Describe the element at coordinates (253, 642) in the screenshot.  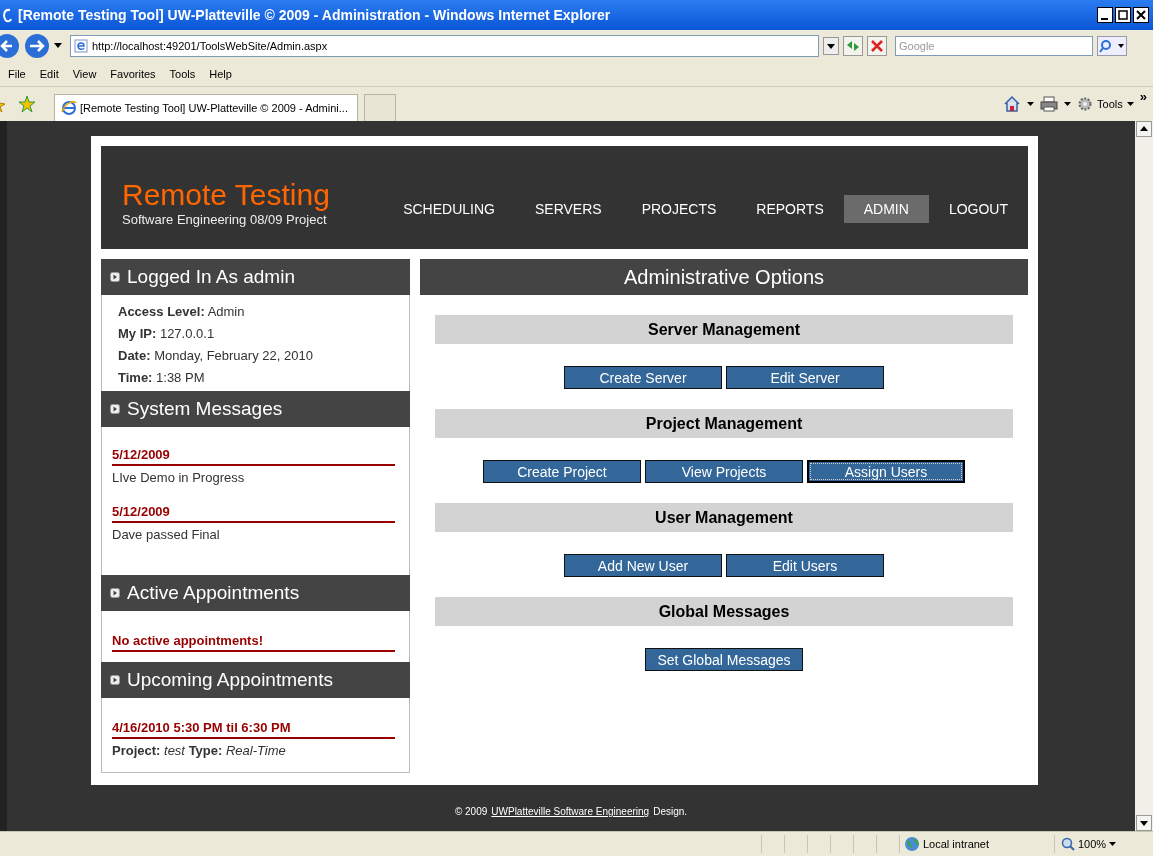
I see `notice-text: No active appointments!` at that location.